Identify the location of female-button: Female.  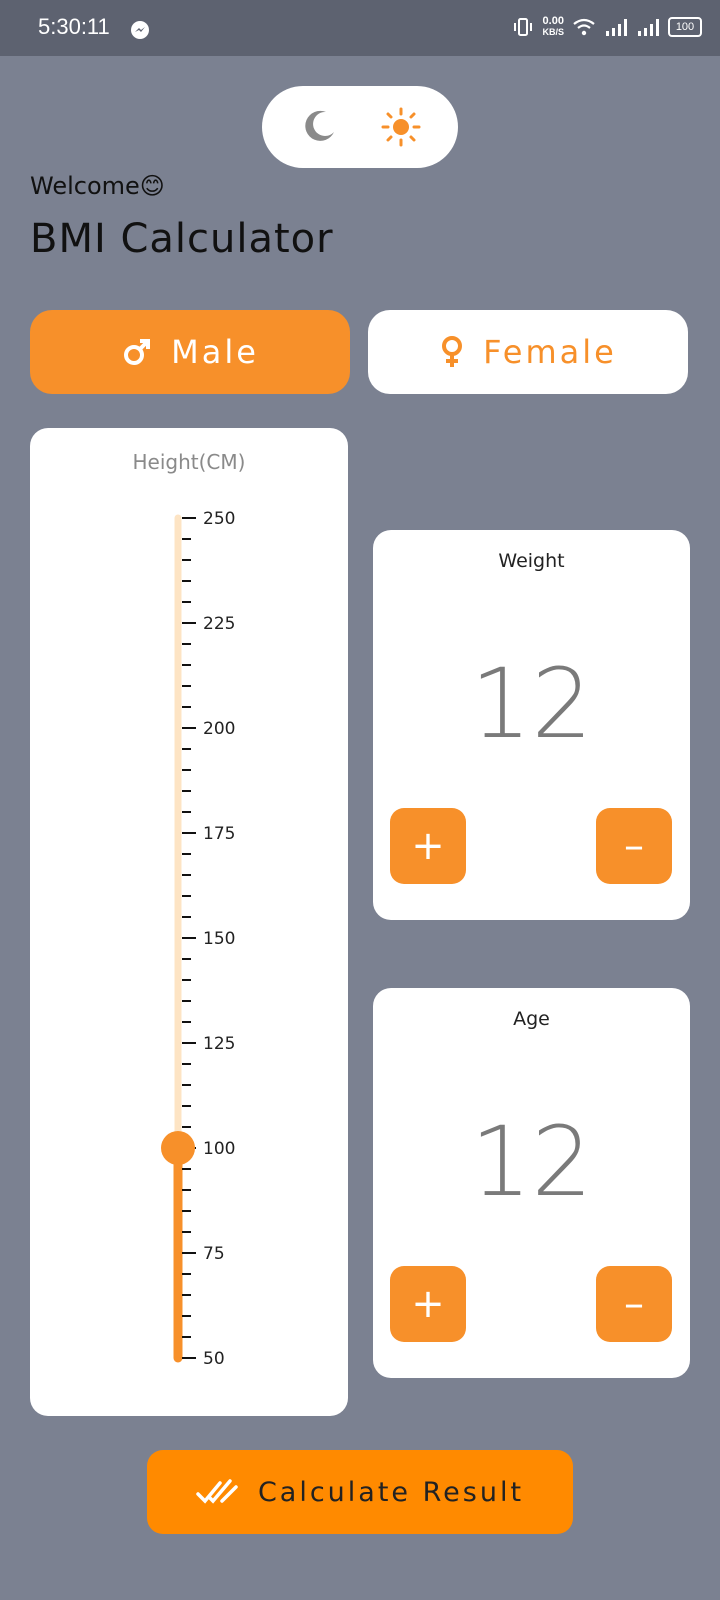
(528, 352).